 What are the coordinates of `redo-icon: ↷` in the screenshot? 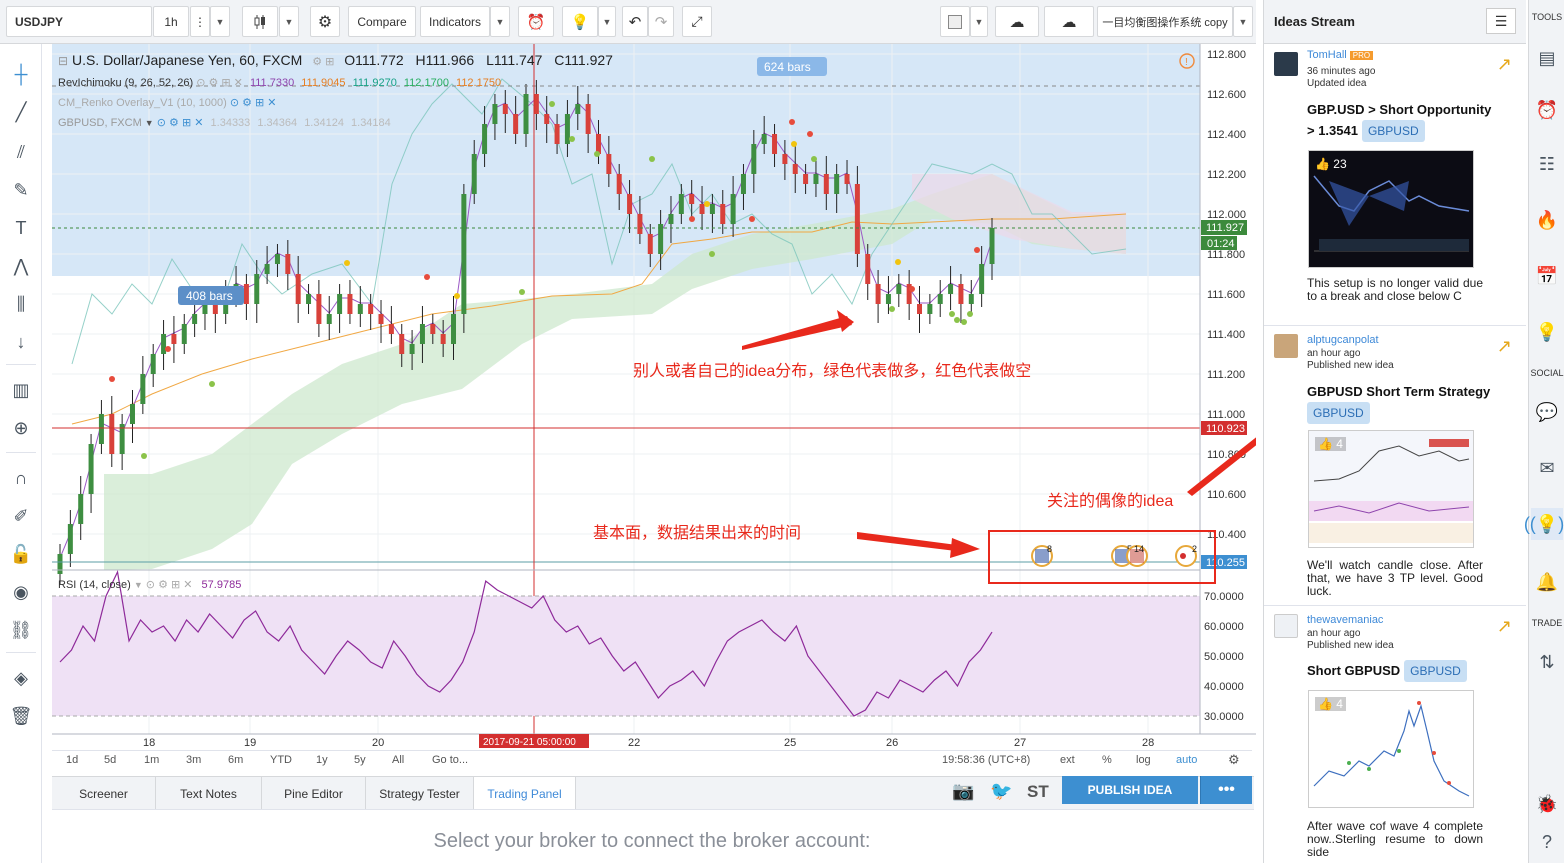 It's located at (661, 21).